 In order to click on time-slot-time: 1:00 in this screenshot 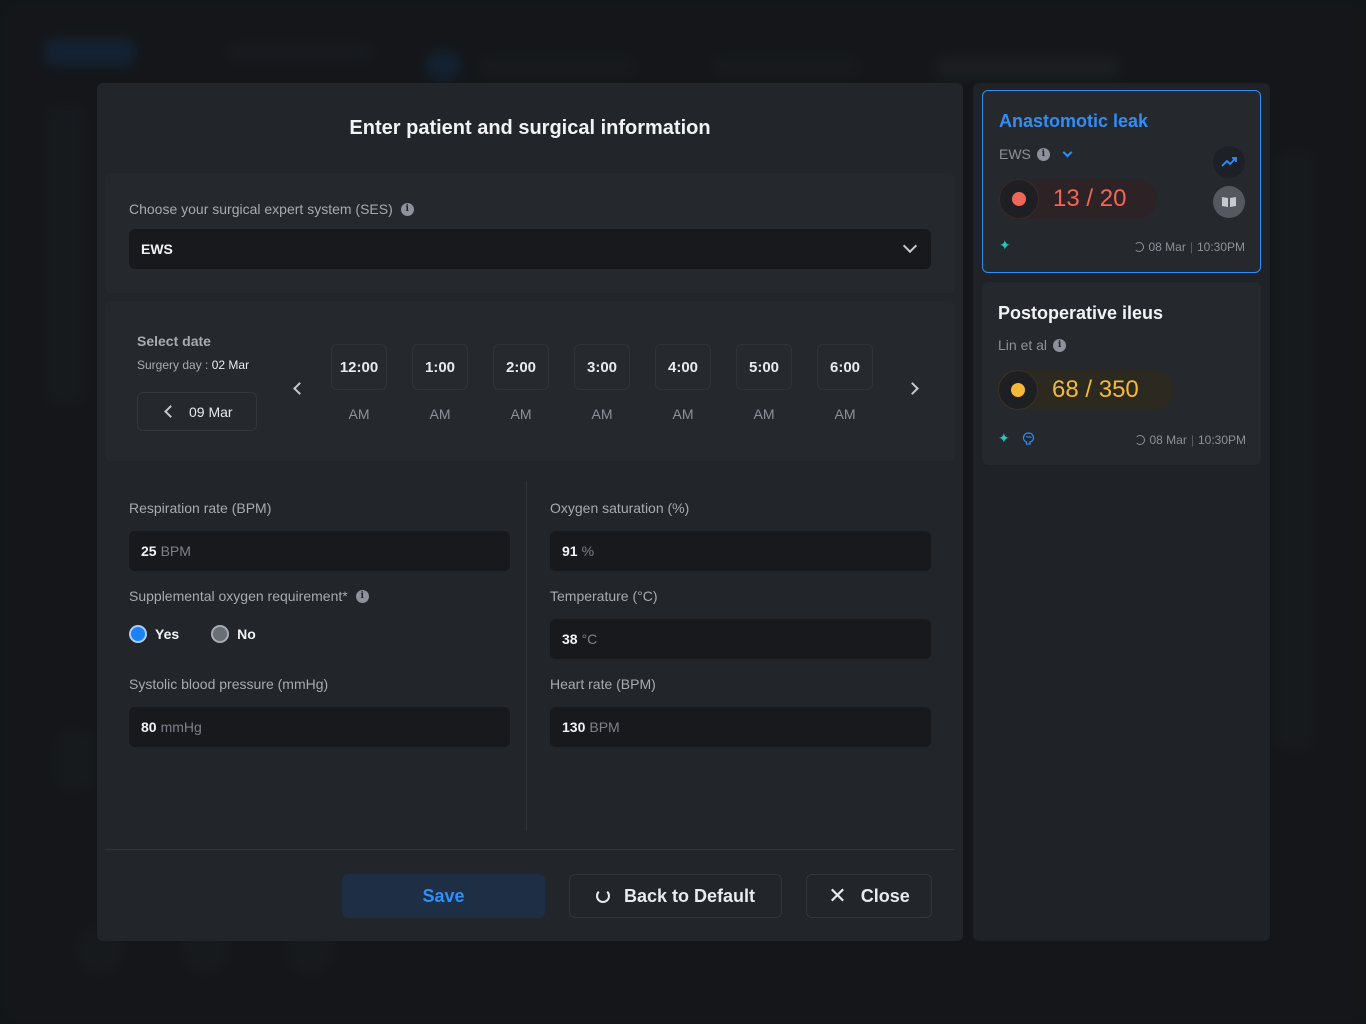, I will do `click(440, 367)`.